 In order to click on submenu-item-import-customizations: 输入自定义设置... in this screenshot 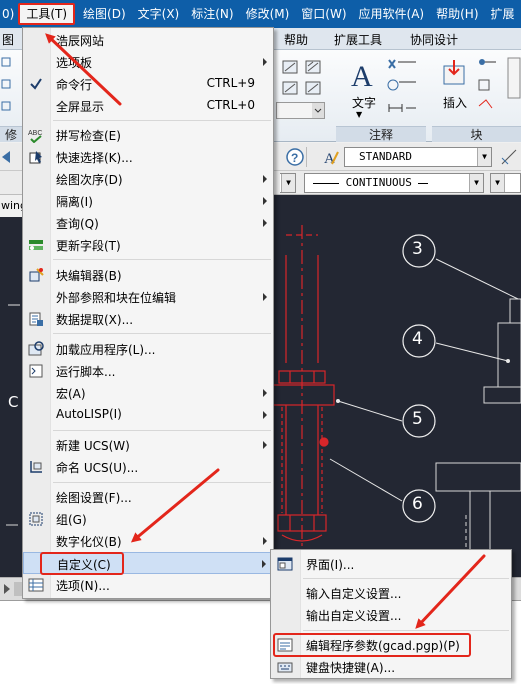, I will do `click(391, 593)`.